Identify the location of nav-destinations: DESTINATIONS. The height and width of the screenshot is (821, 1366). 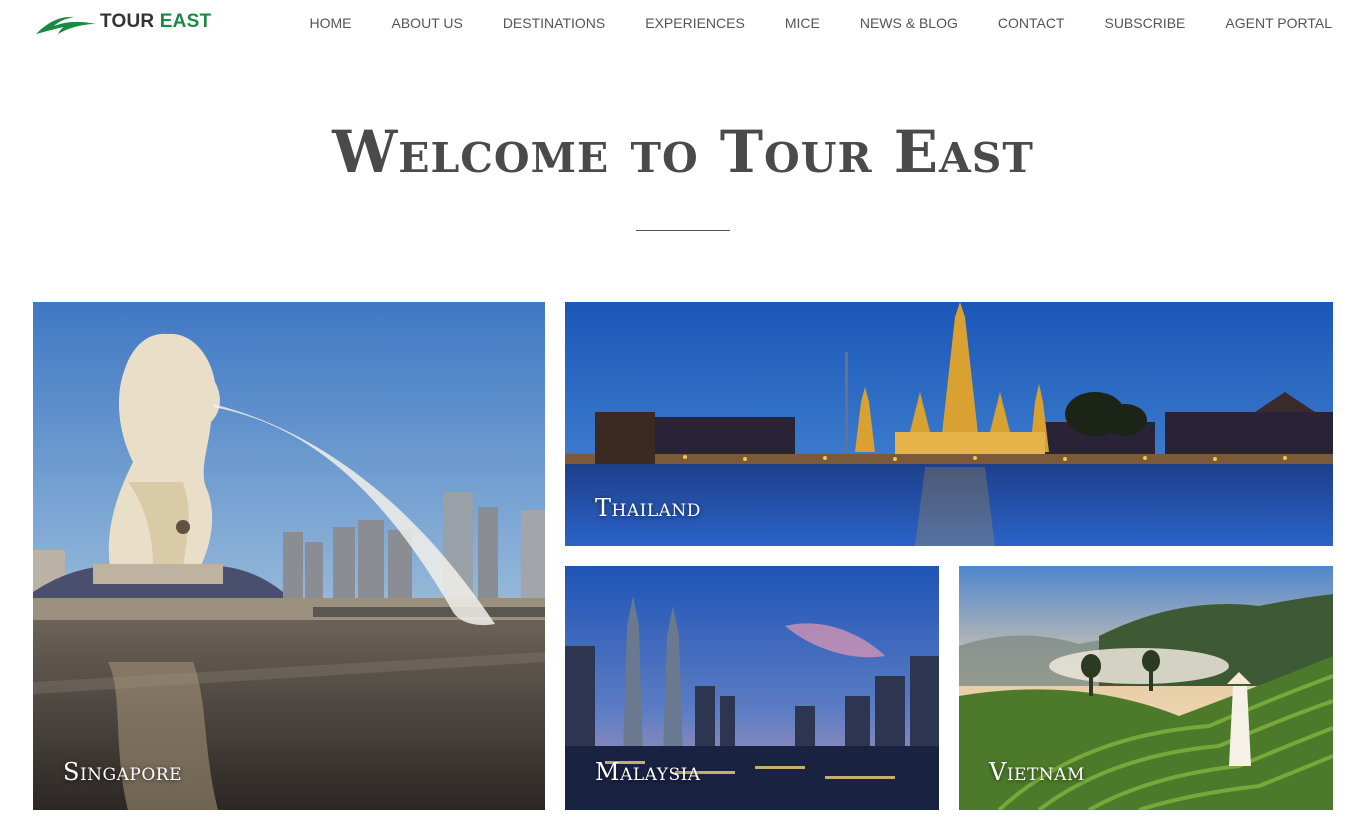
(554, 23).